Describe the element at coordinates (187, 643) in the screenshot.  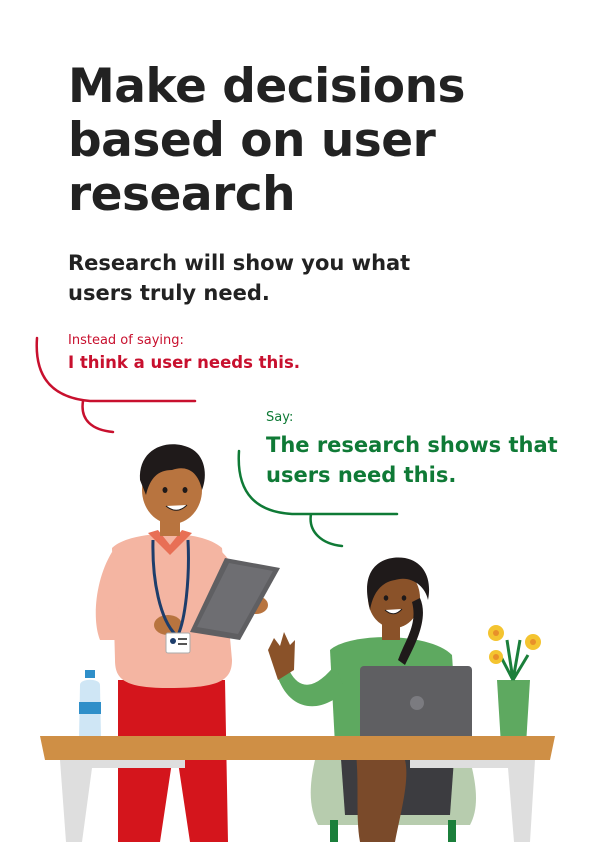
I see `standing-person` at that location.